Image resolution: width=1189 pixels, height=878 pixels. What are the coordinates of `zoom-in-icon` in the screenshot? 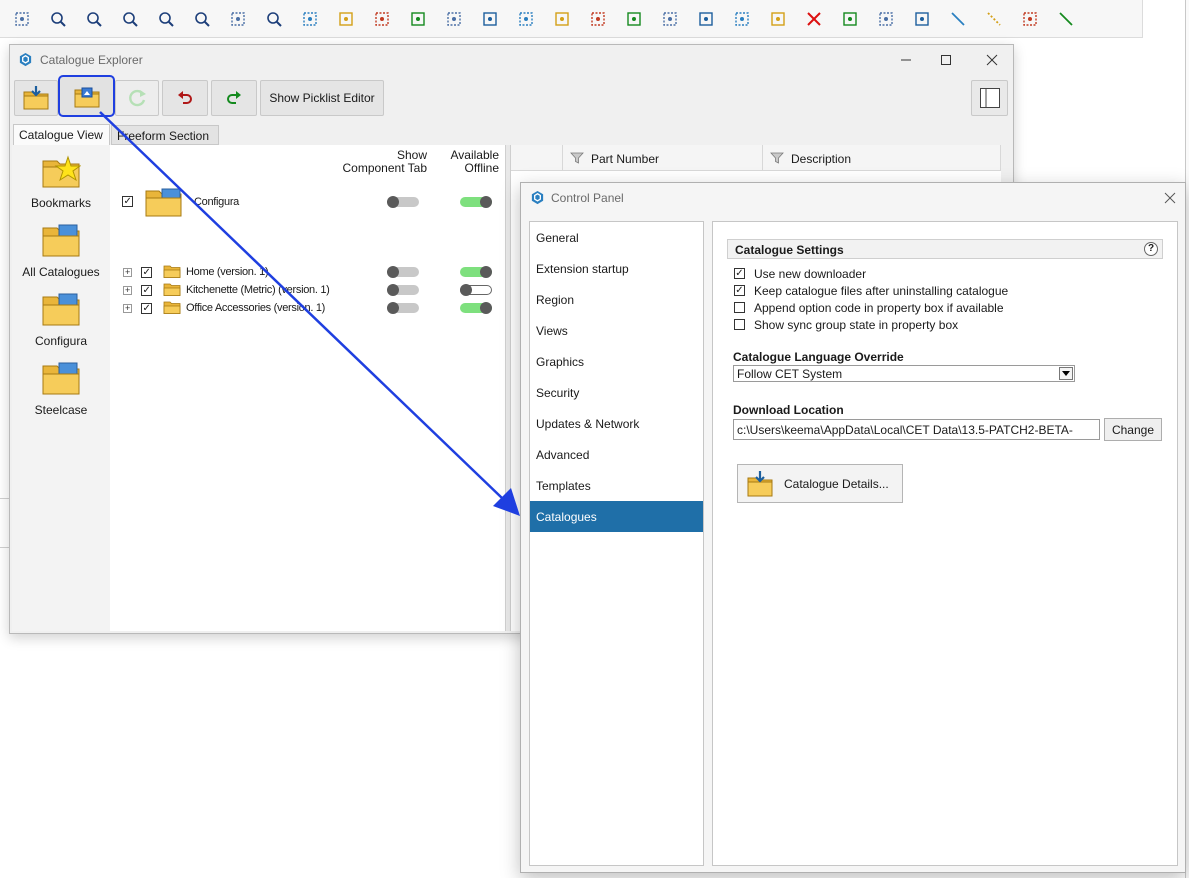 It's located at (130, 19).